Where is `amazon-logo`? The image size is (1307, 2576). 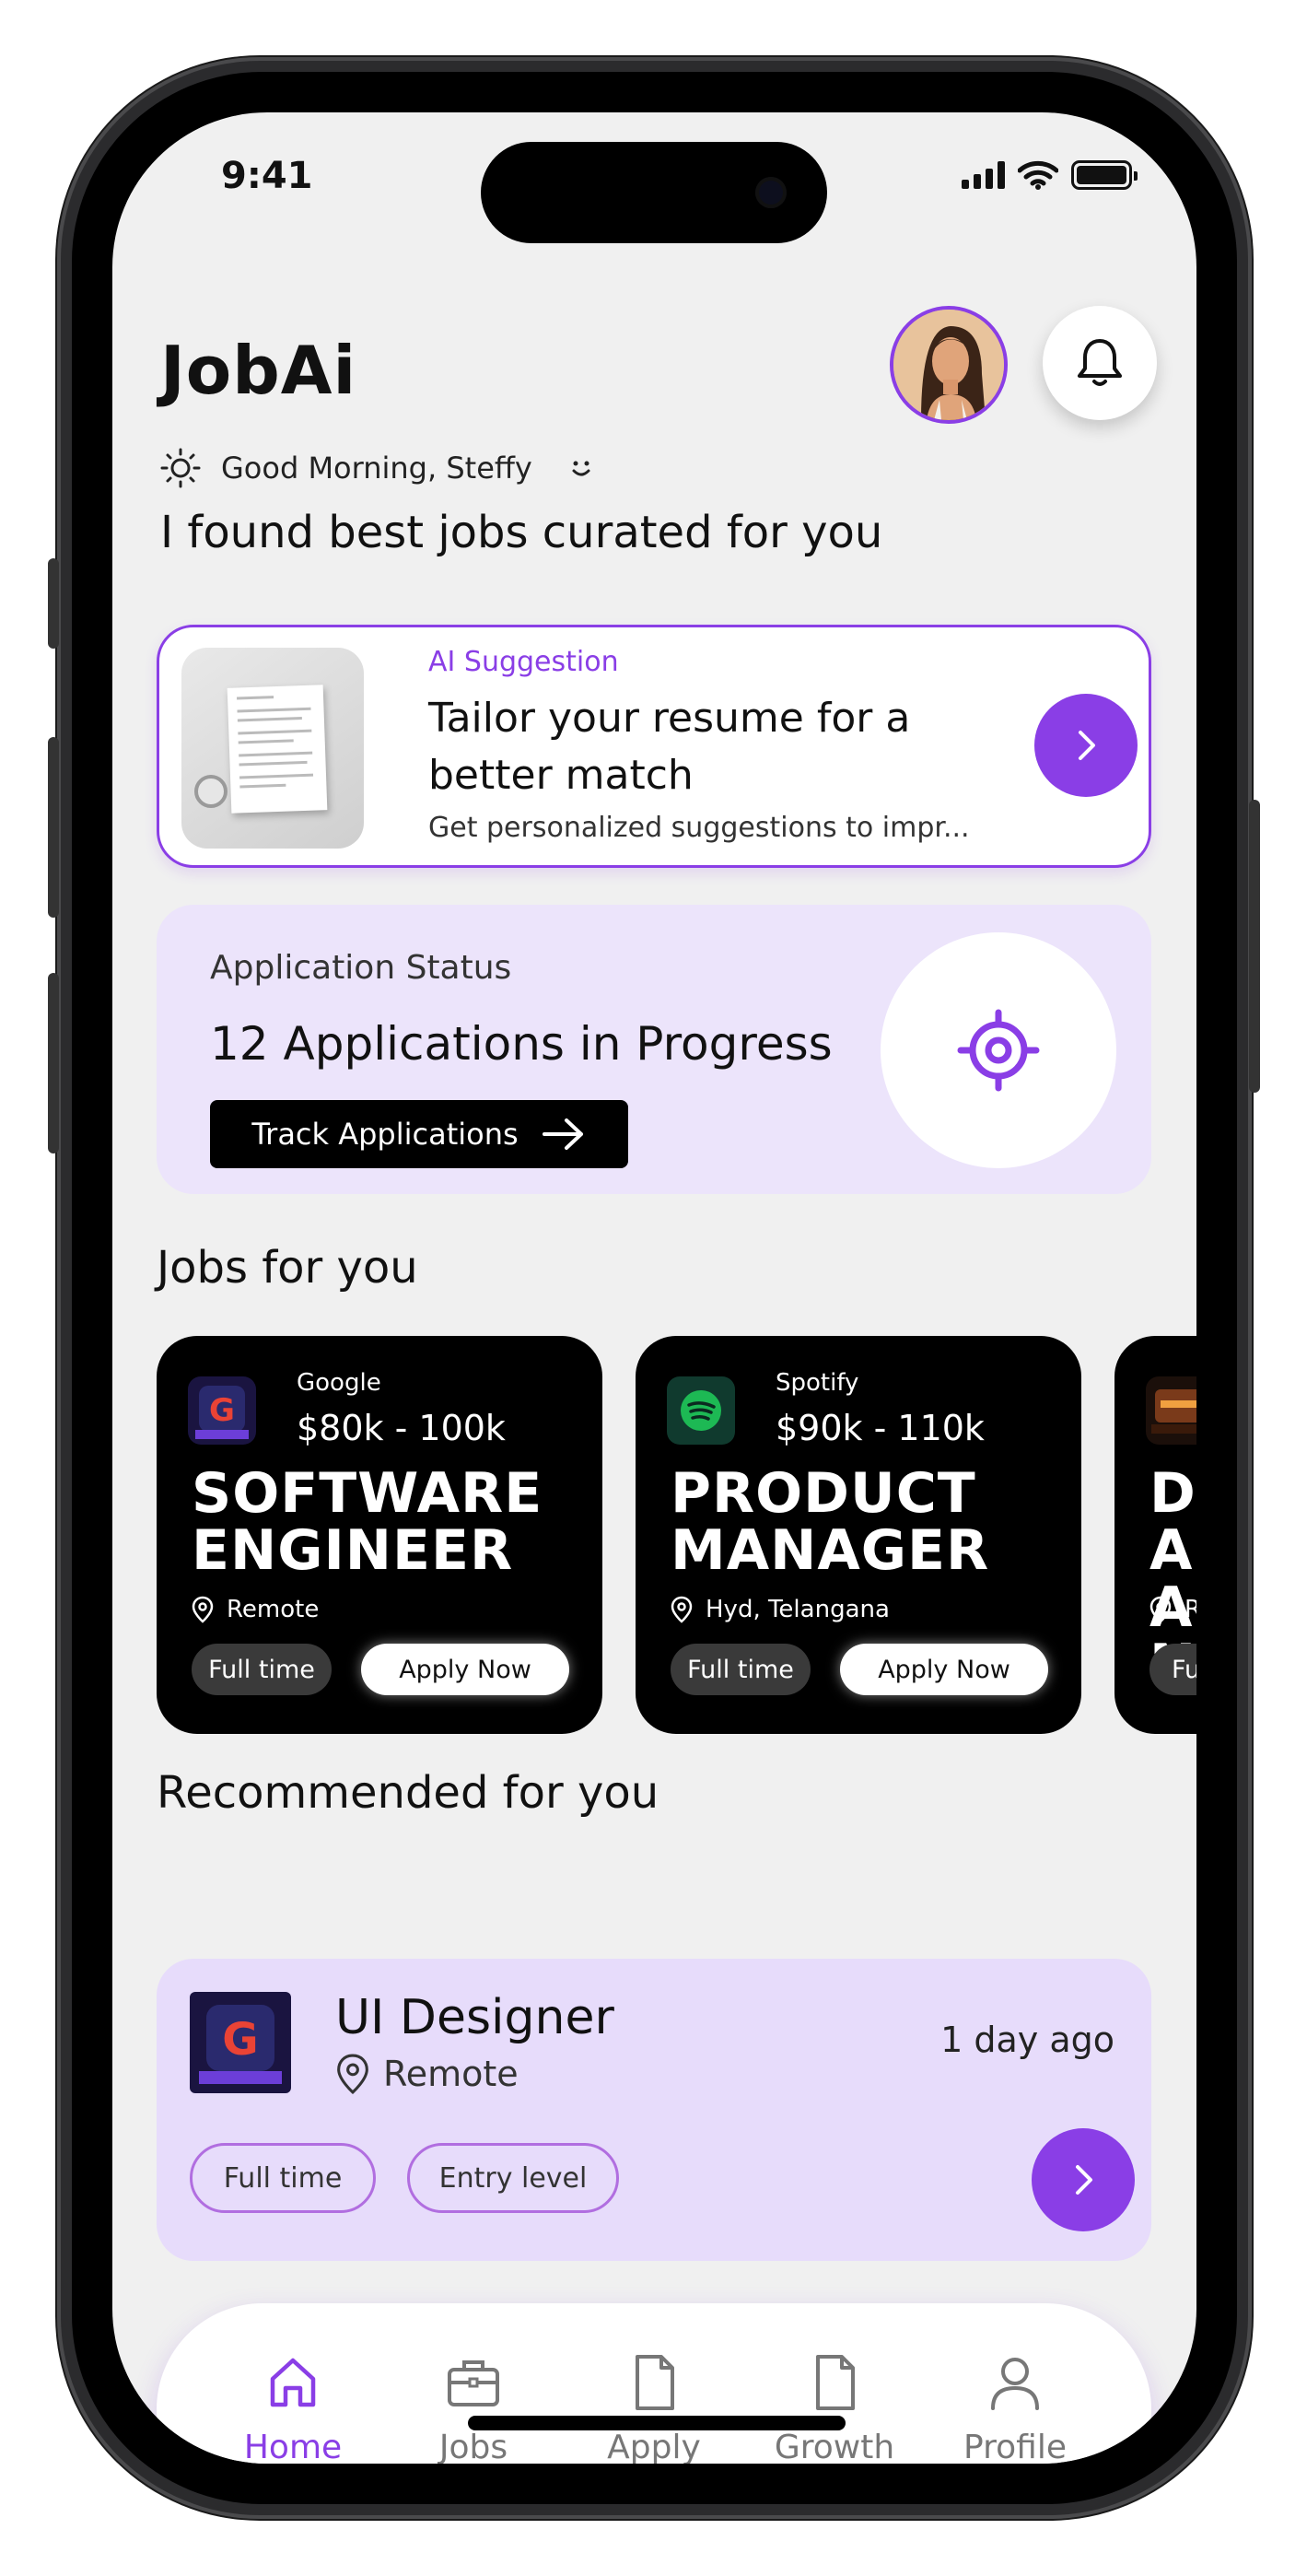
amazon-logo is located at coordinates (1171, 1410).